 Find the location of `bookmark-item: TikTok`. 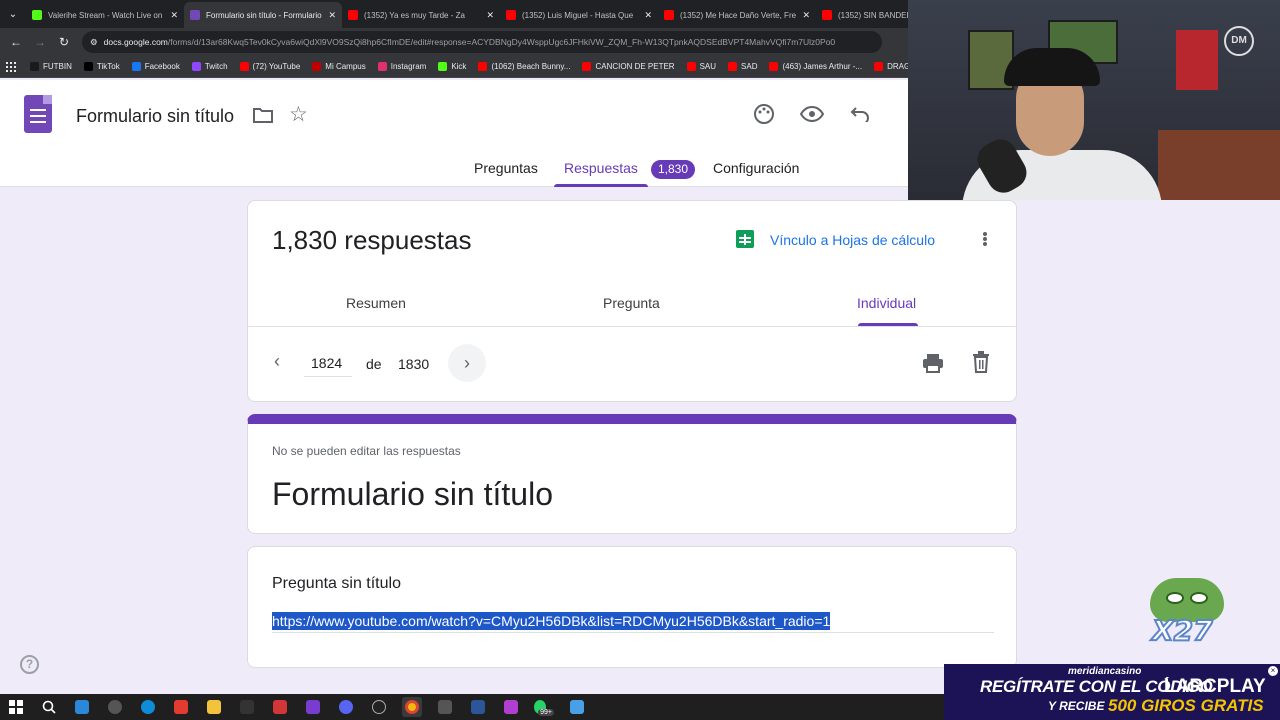

bookmark-item: TikTok is located at coordinates (101, 66).